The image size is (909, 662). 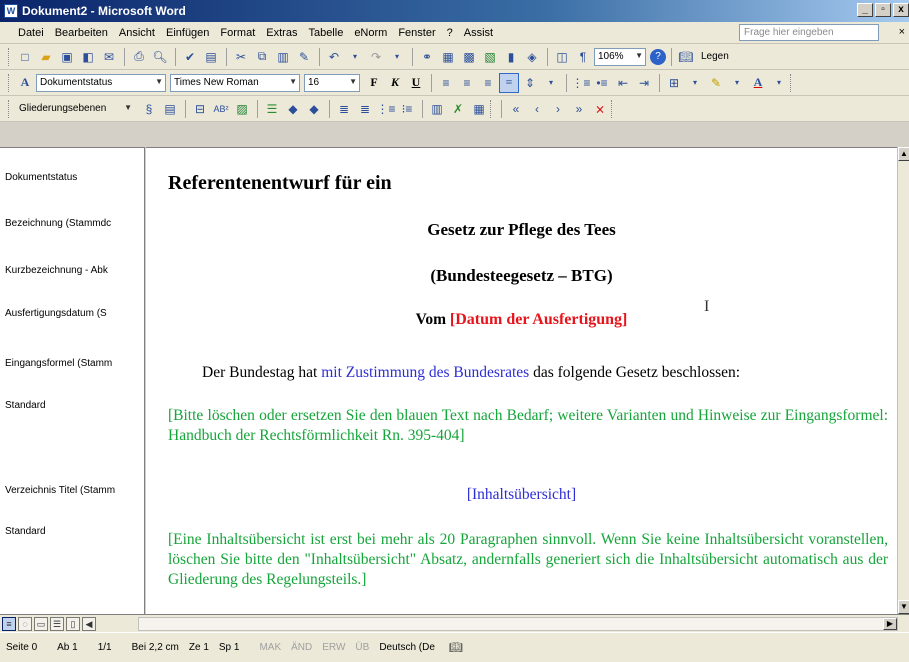 I want to click on menu-datei: Datei, so click(x=31, y=33).